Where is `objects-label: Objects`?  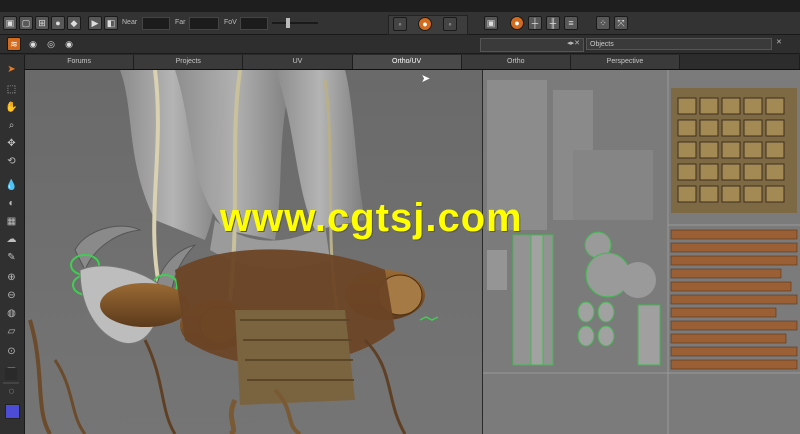 objects-label: Objects is located at coordinates (602, 44).